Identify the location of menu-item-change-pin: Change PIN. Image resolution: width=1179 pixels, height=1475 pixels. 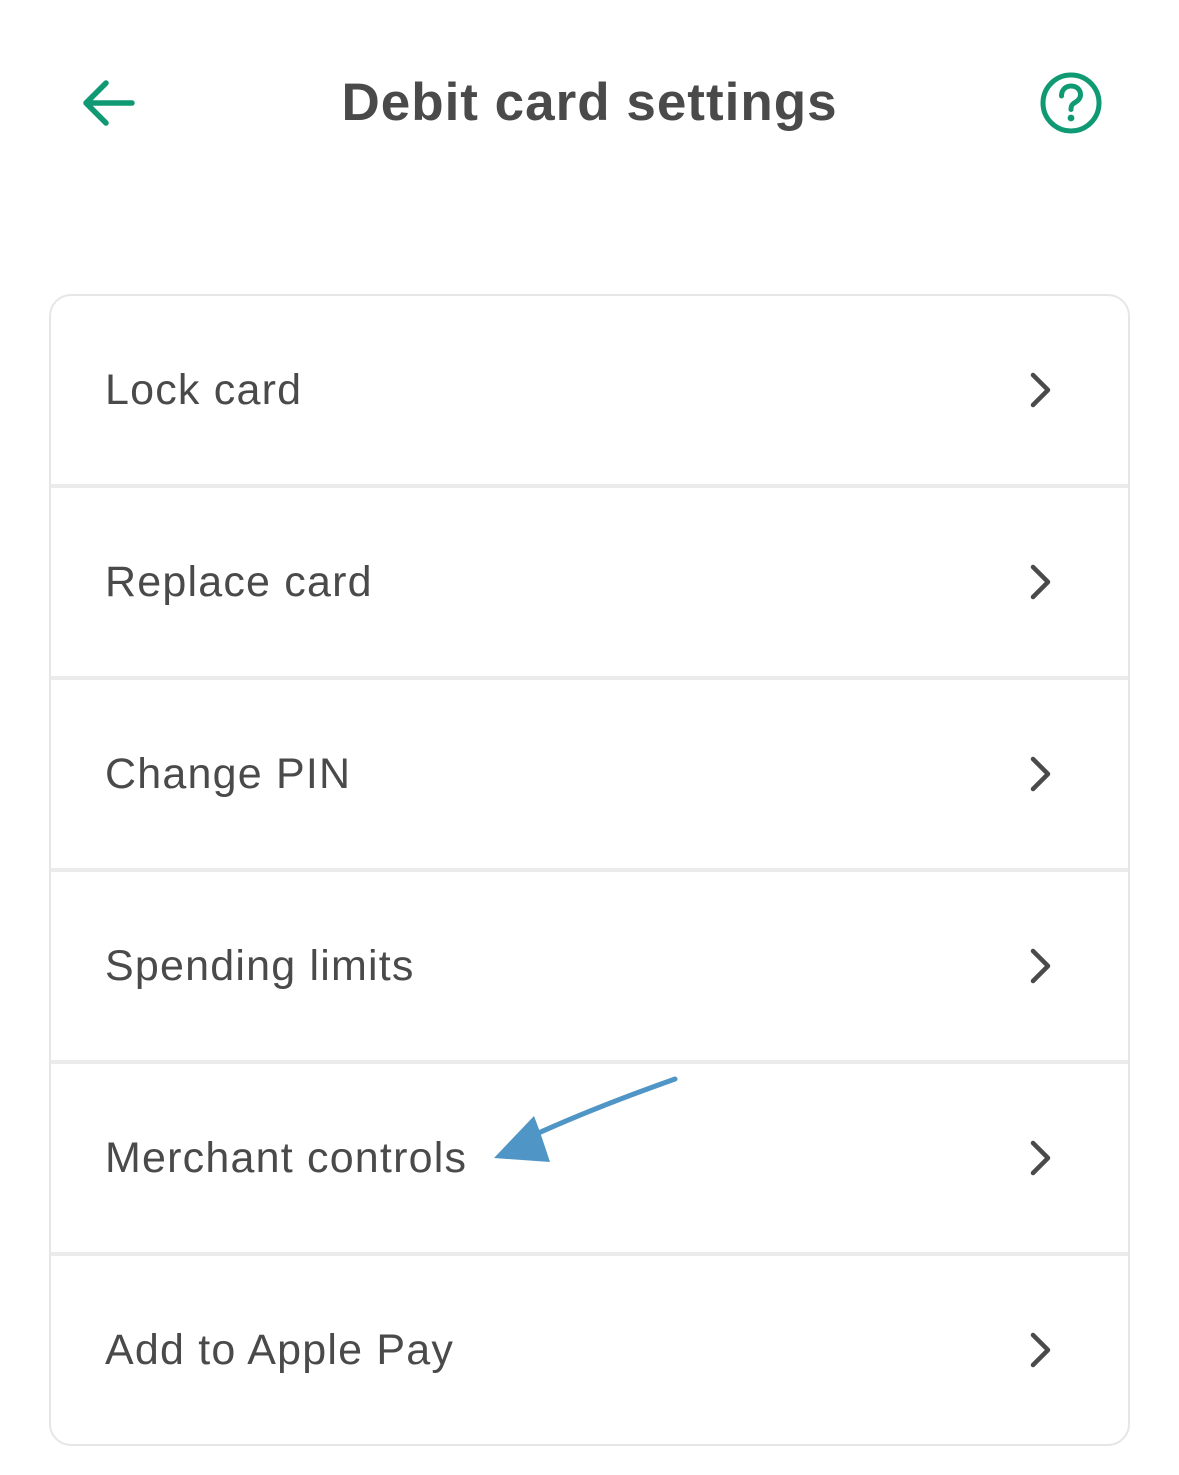
(589, 776).